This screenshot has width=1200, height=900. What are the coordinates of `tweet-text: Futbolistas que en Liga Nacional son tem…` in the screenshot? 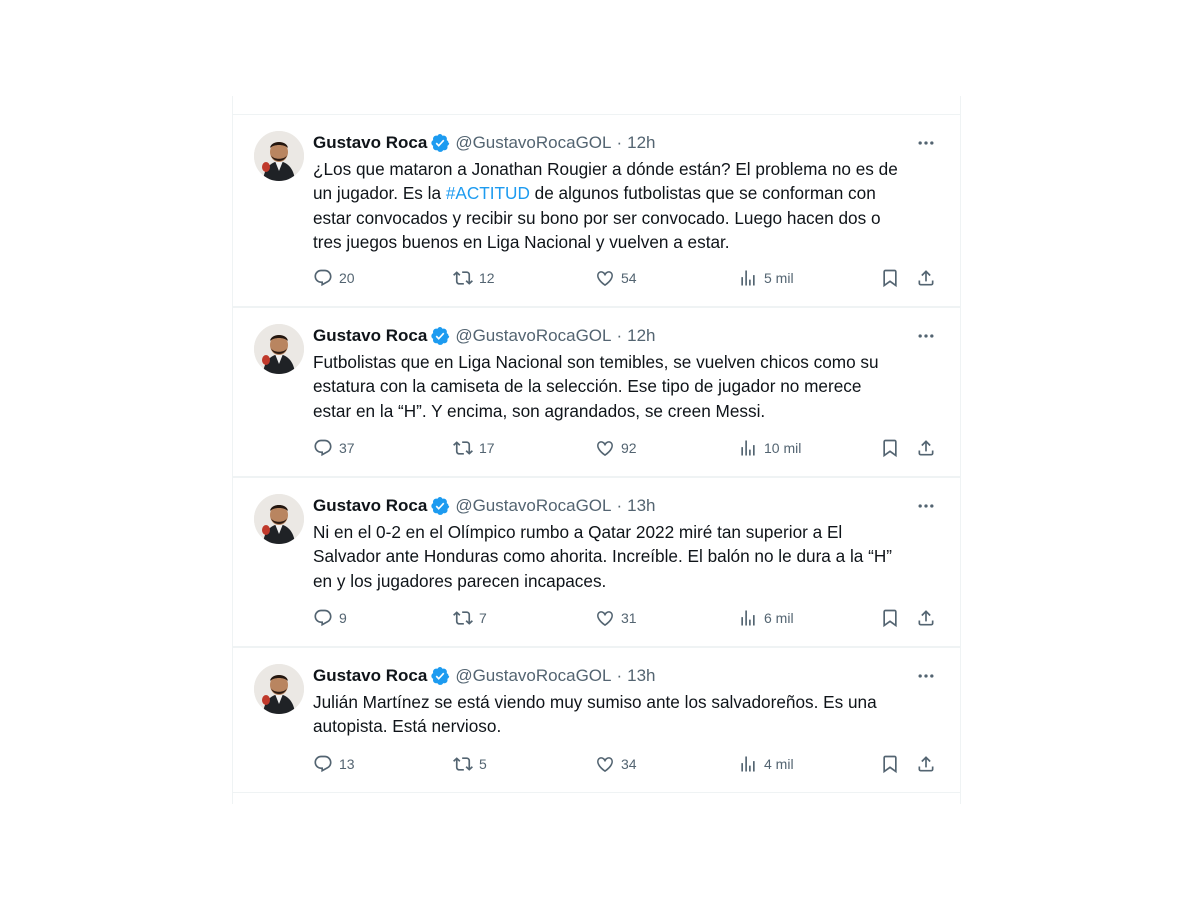 It's located at (596, 386).